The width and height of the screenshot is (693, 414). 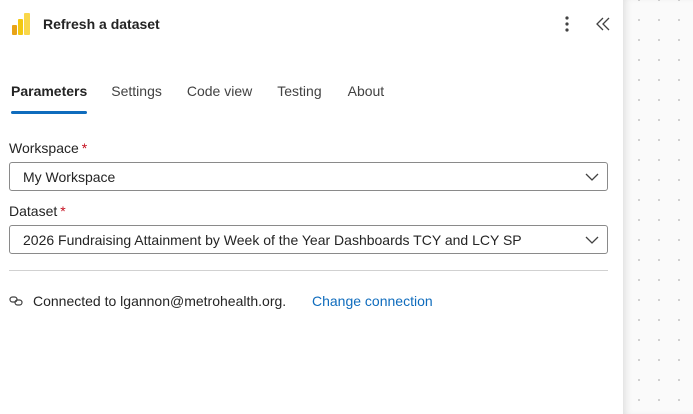 I want to click on more-vertical-icon, so click(x=567, y=24).